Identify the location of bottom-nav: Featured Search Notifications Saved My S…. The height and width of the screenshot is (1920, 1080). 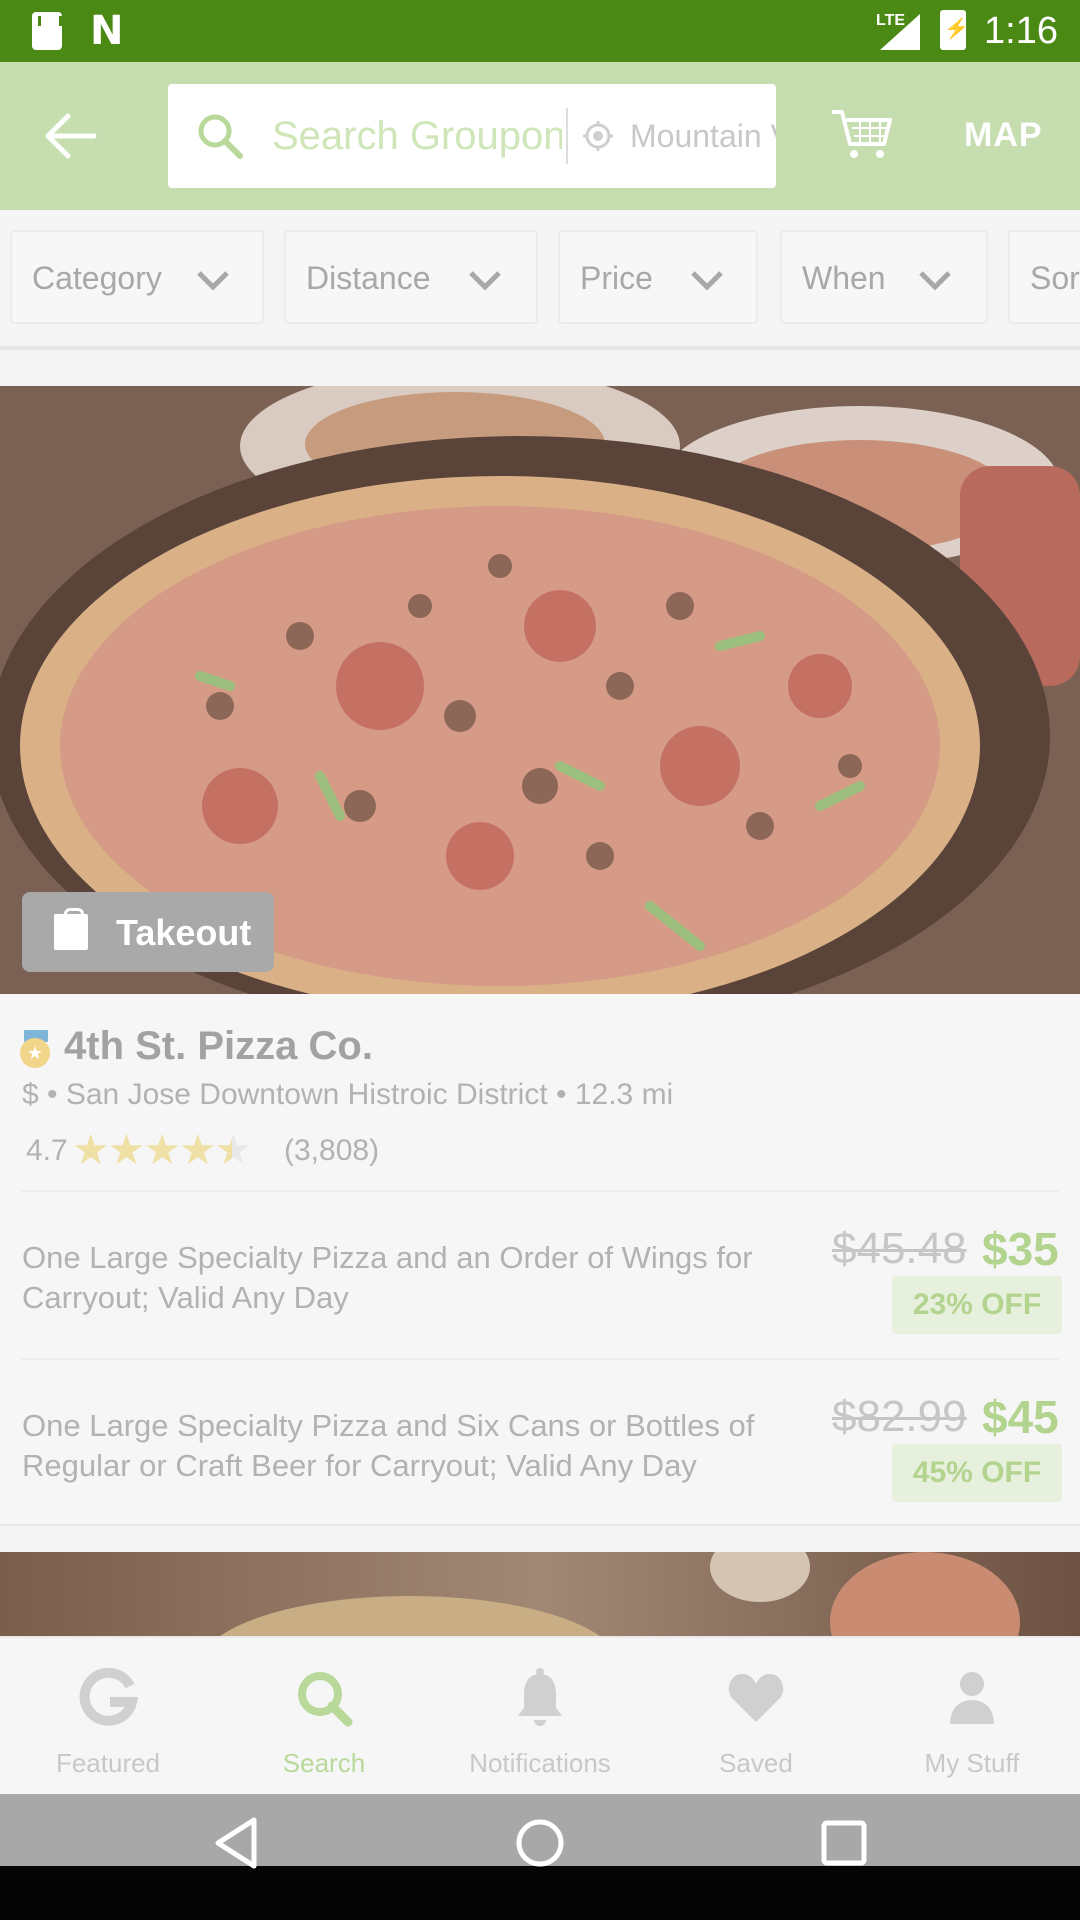
(540, 1715).